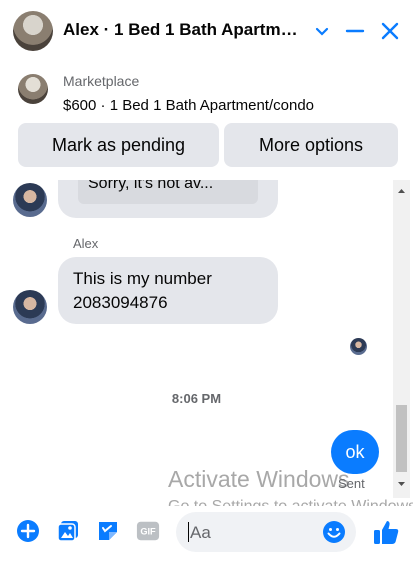 The width and height of the screenshot is (413, 566). I want to click on thumbs-up-icon, so click(386, 532).